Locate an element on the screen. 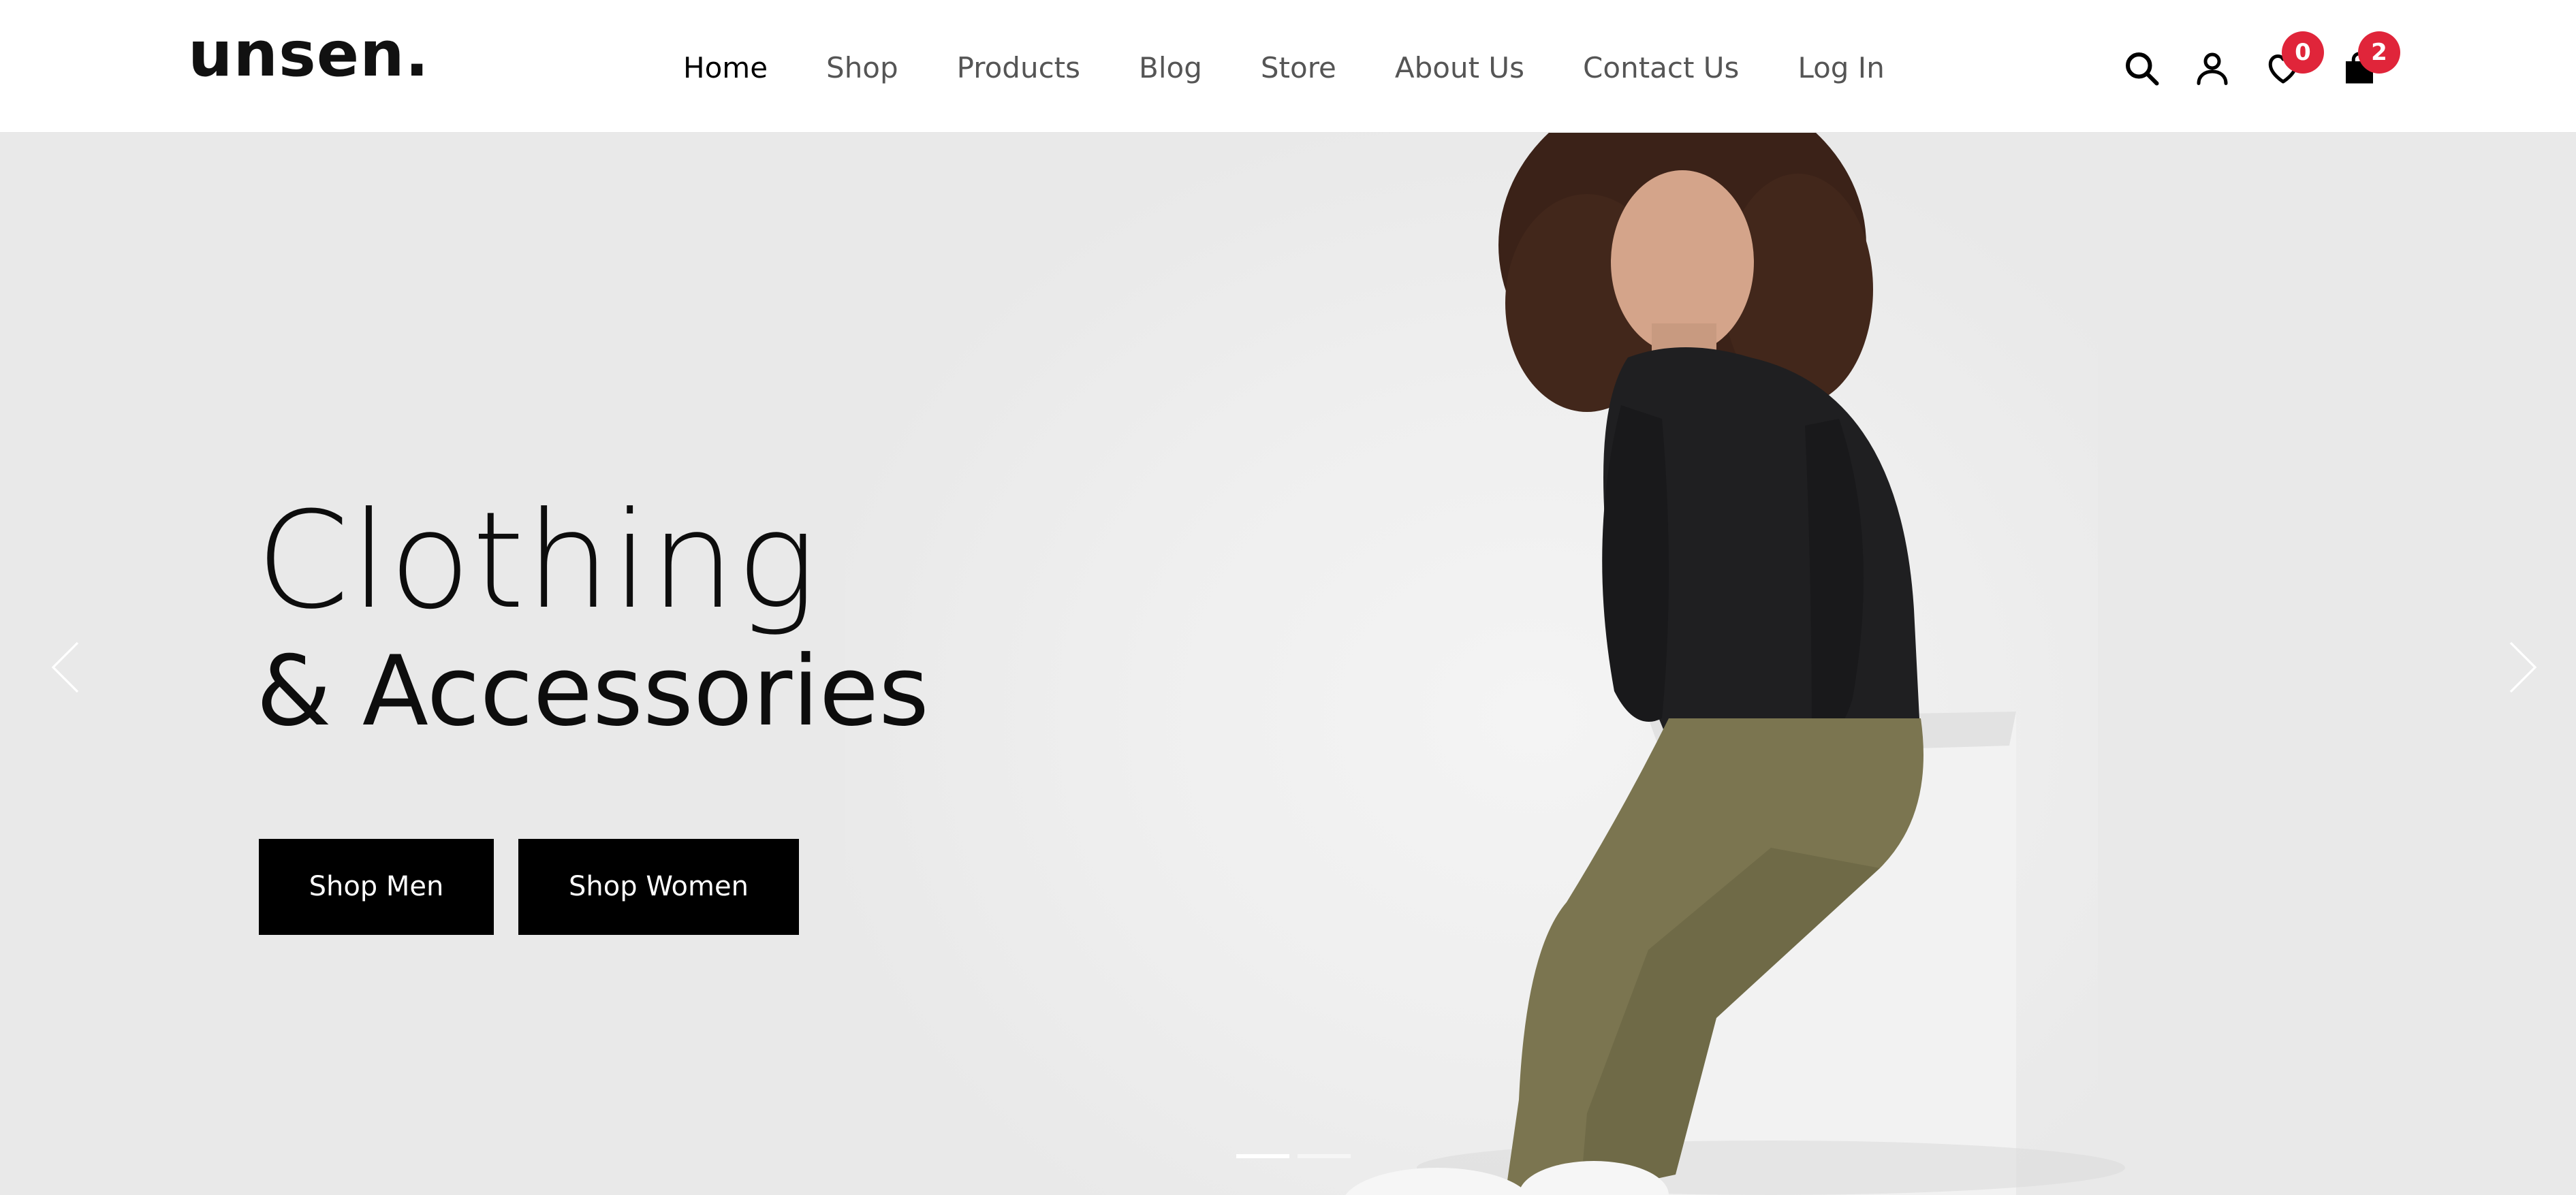 The image size is (2576, 1195). header-actions: 0 2 is located at coordinates (2264, 63).